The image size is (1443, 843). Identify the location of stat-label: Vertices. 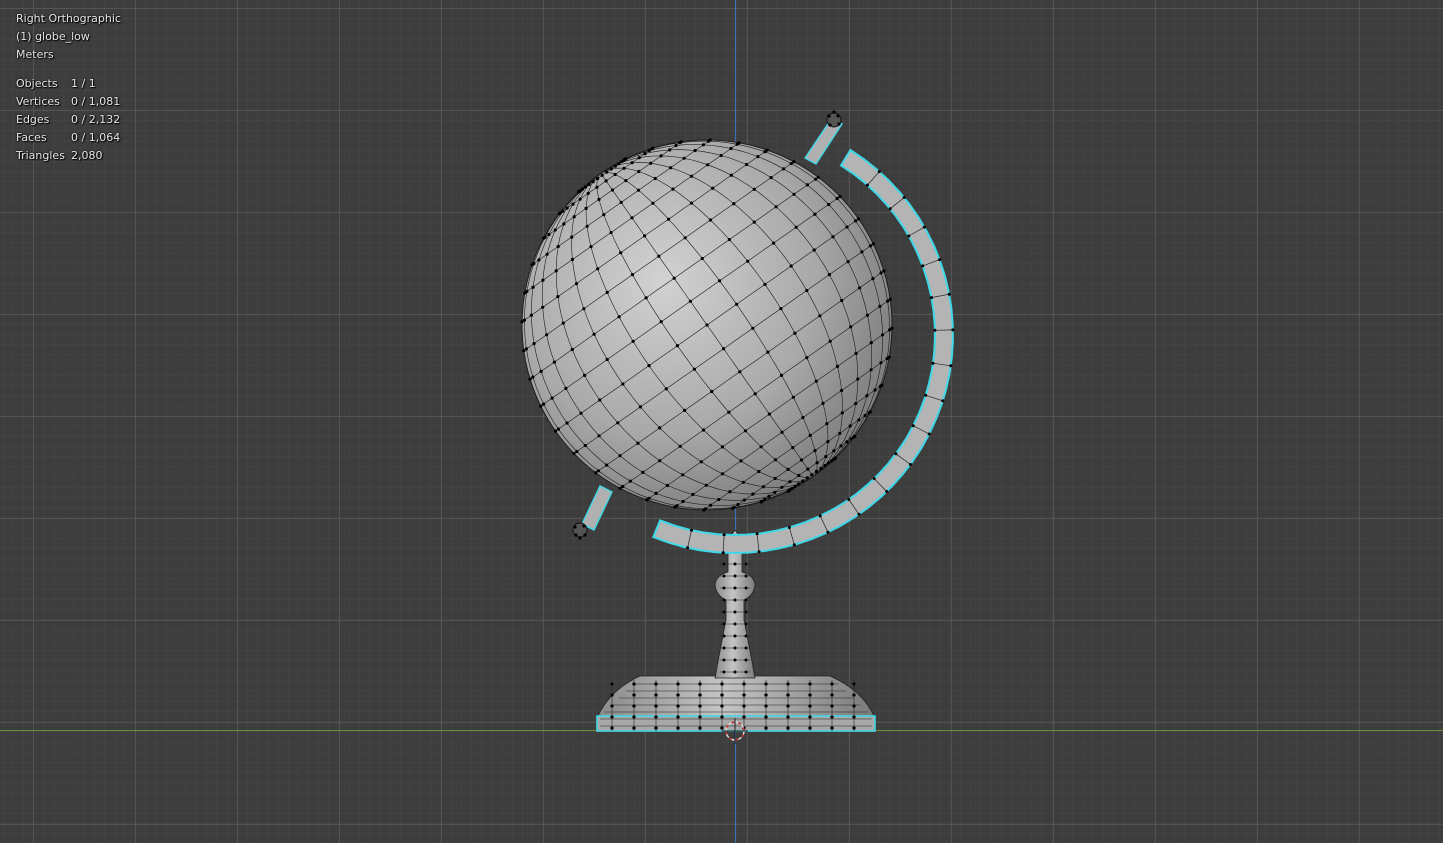
(38, 101).